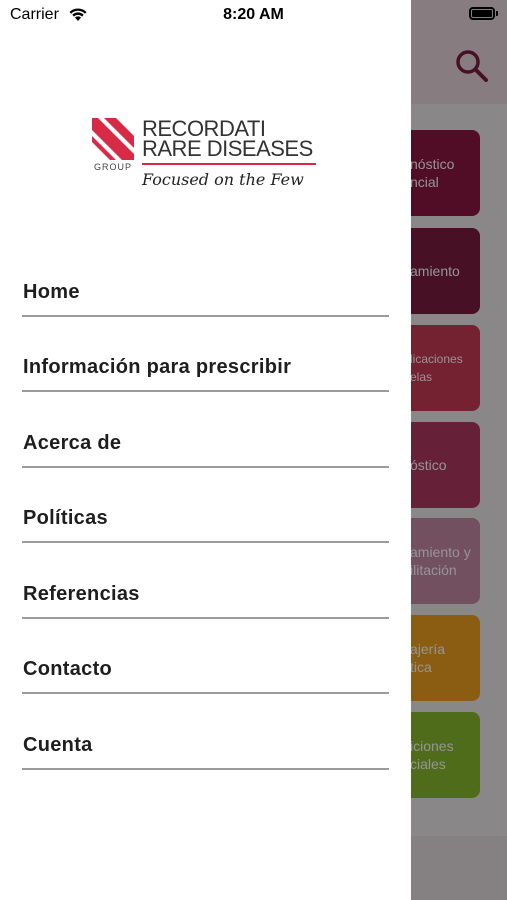  What do you see at coordinates (205, 581) in the screenshot?
I see `menu-item-references: Referencias` at bounding box center [205, 581].